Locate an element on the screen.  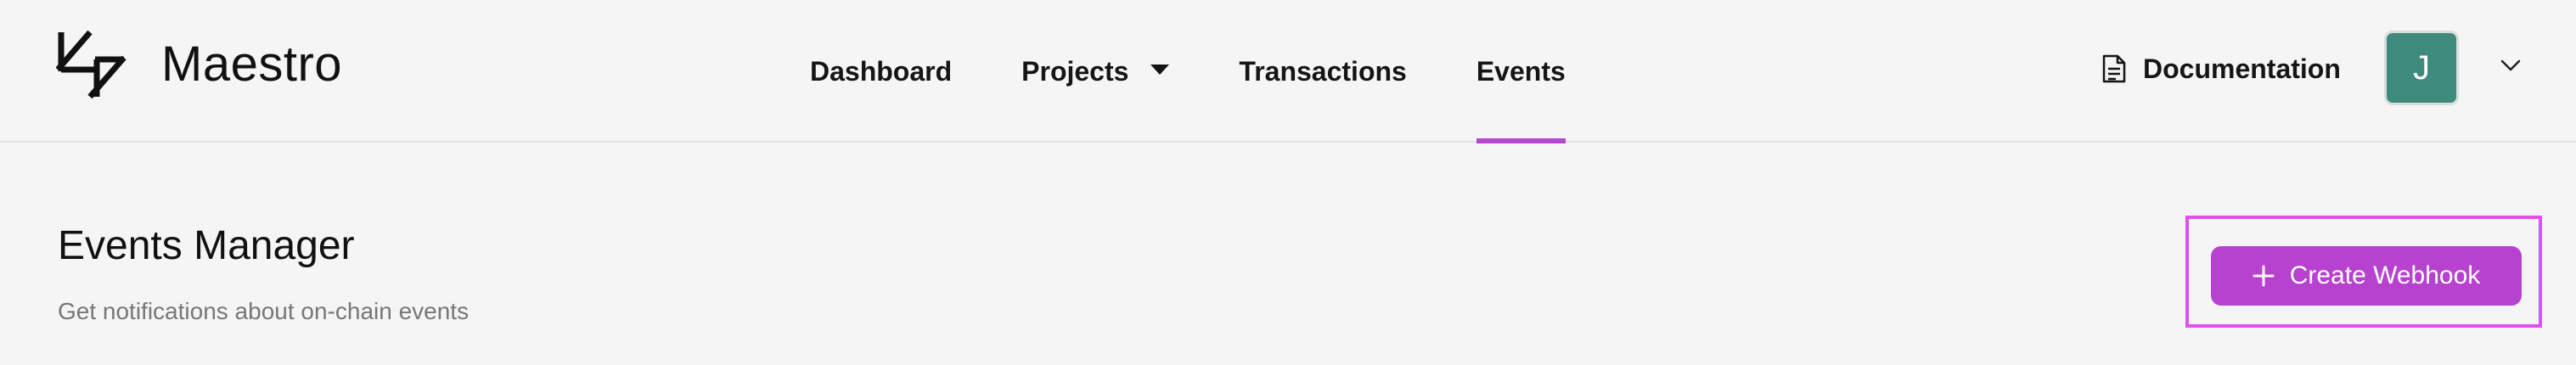
caret-down-icon is located at coordinates (1160, 70).